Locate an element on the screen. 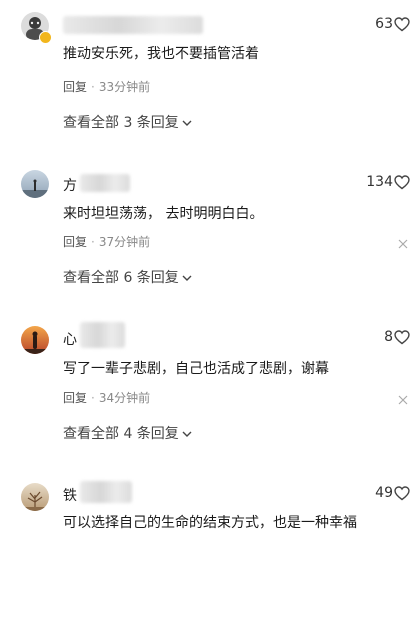  username: 铁 is located at coordinates (70, 495).